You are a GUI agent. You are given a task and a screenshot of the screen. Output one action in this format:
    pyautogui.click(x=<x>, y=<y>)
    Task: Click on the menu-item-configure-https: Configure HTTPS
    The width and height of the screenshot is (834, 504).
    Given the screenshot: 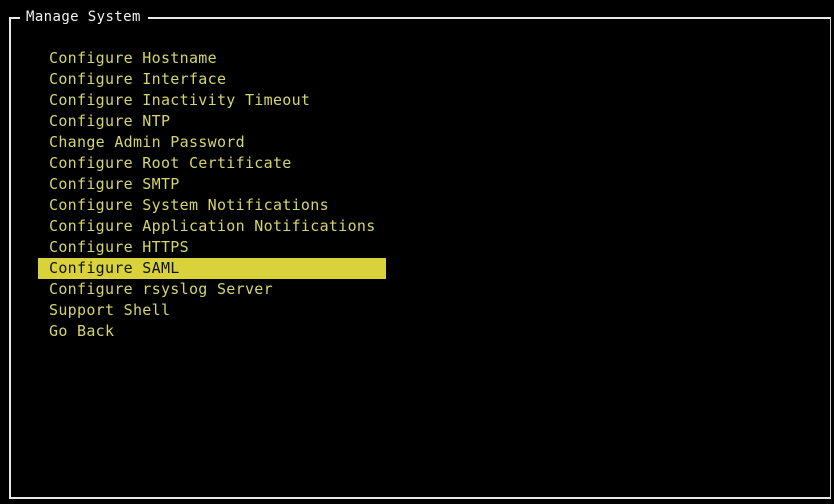 What is the action you would take?
    pyautogui.click(x=212, y=247)
    